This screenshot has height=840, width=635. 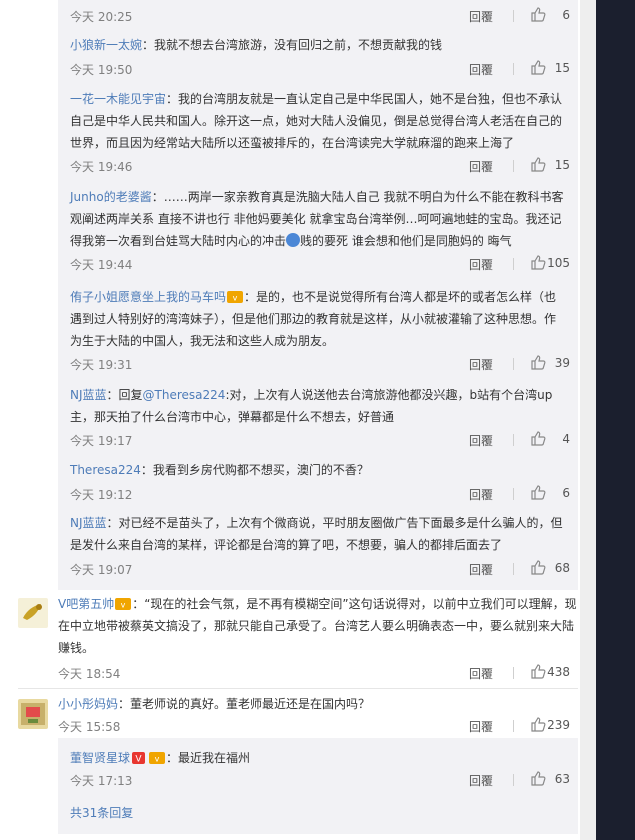 I want to click on mention-link: @Theresa224, so click(x=184, y=395).